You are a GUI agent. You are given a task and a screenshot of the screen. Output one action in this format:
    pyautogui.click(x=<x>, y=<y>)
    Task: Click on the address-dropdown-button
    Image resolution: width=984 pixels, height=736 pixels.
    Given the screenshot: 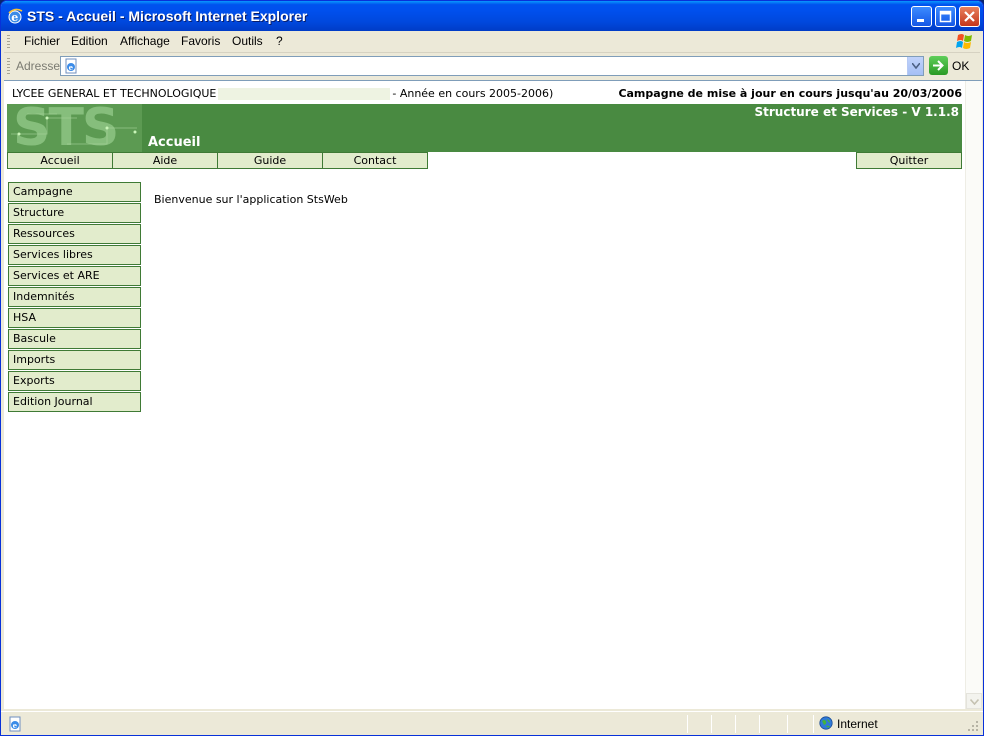 What is the action you would take?
    pyautogui.click(x=915, y=66)
    